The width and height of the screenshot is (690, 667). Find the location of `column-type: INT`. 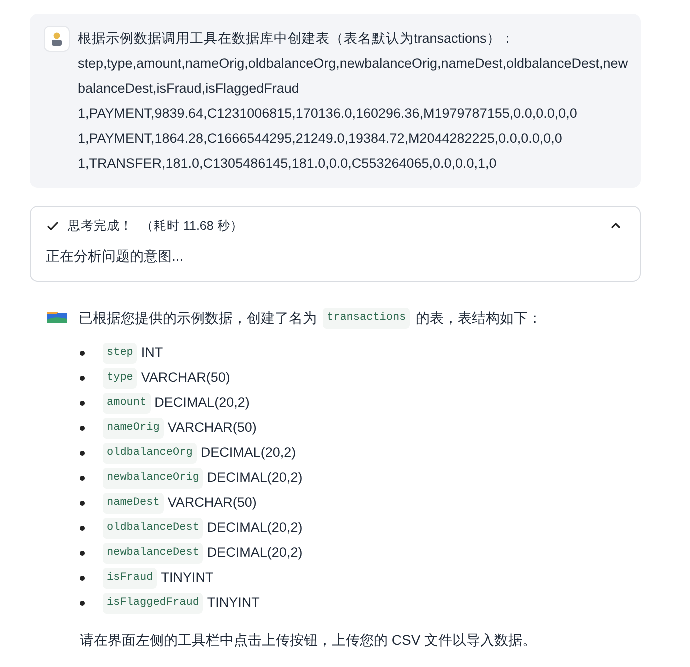

column-type: INT is located at coordinates (152, 353).